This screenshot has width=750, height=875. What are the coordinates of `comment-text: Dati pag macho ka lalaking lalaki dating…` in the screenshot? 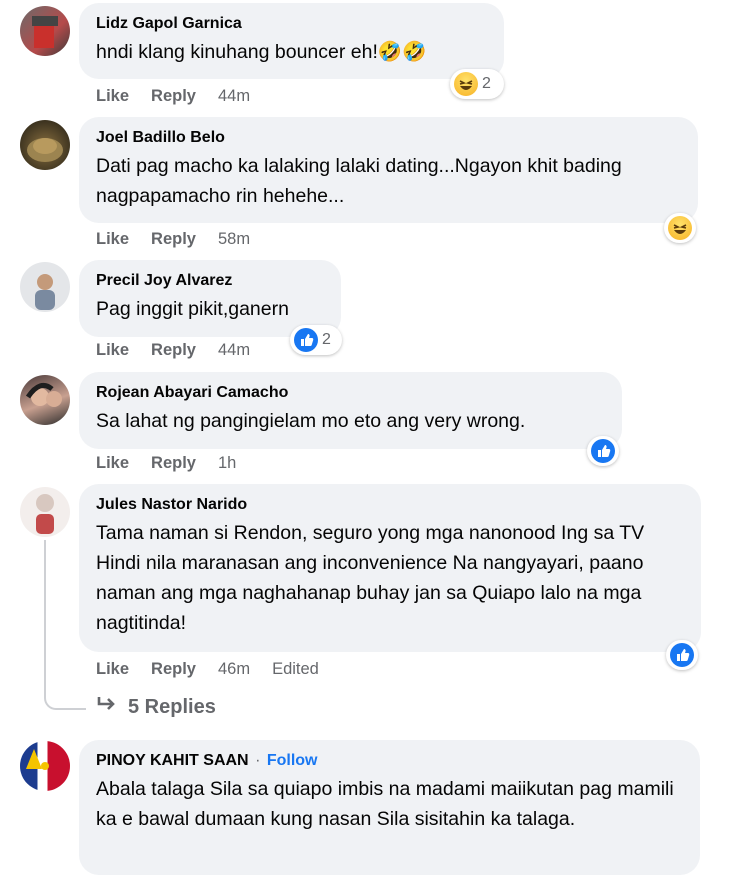 It's located at (359, 181).